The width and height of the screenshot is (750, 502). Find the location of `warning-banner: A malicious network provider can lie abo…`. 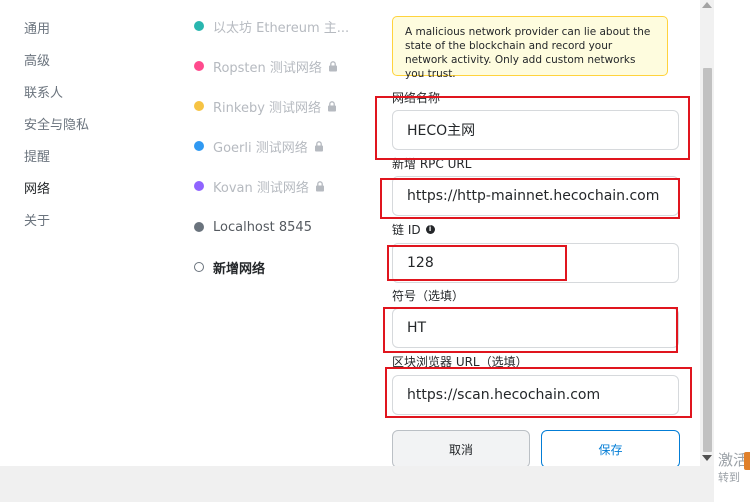

warning-banner: A malicious network provider can lie abo… is located at coordinates (530, 48).